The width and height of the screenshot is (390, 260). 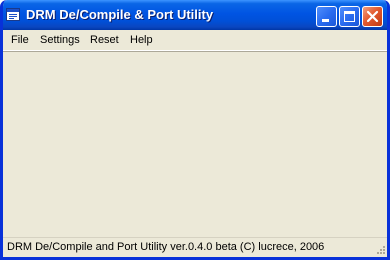 What do you see at coordinates (120, 14) in the screenshot?
I see `window-title: DRM De/Compile & Port Utility` at bounding box center [120, 14].